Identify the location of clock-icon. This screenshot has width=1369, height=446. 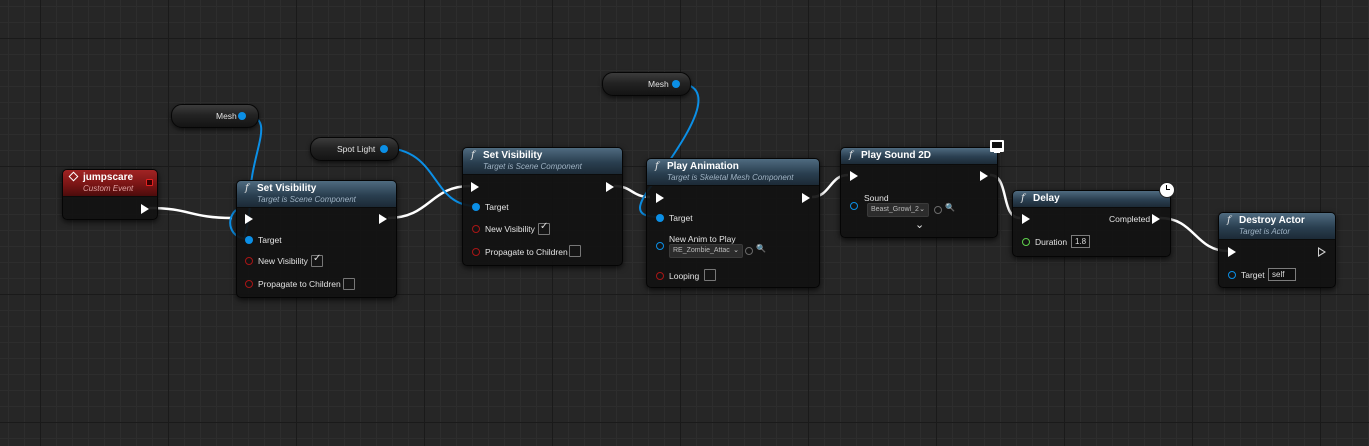
(1167, 190).